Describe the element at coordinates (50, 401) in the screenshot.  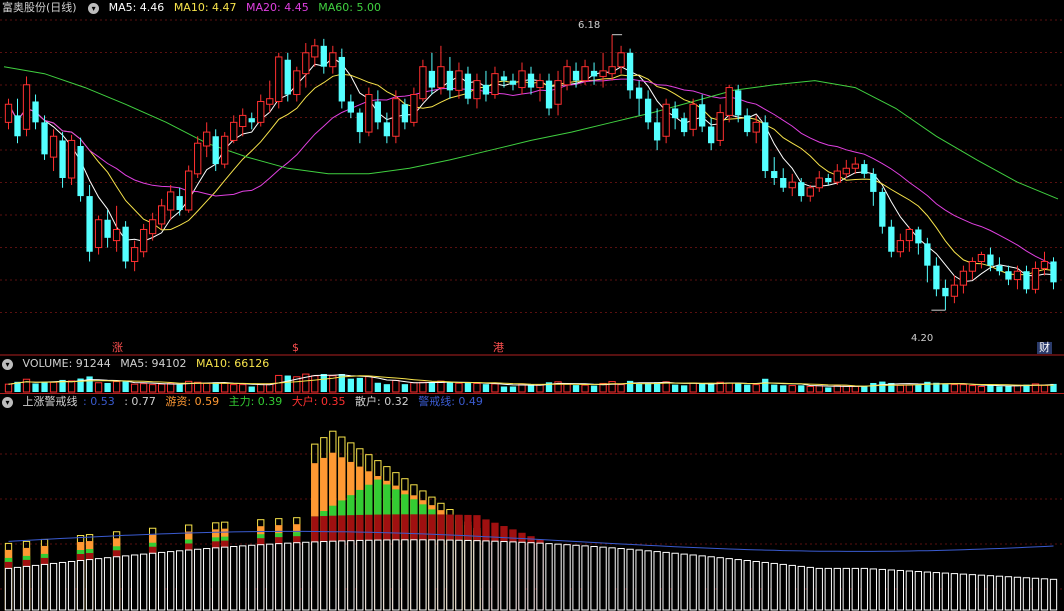
I see `indicator-name: 上涨警戒线` at that location.